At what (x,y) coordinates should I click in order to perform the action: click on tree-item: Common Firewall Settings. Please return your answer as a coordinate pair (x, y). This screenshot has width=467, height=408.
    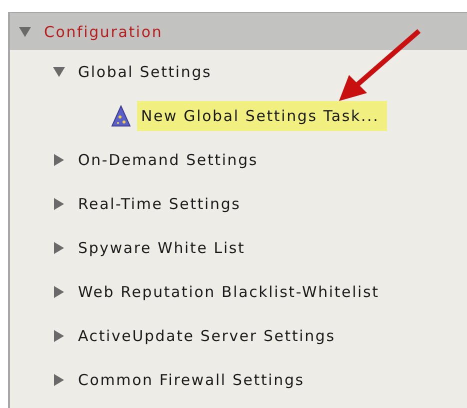
    Looking at the image, I should click on (191, 380).